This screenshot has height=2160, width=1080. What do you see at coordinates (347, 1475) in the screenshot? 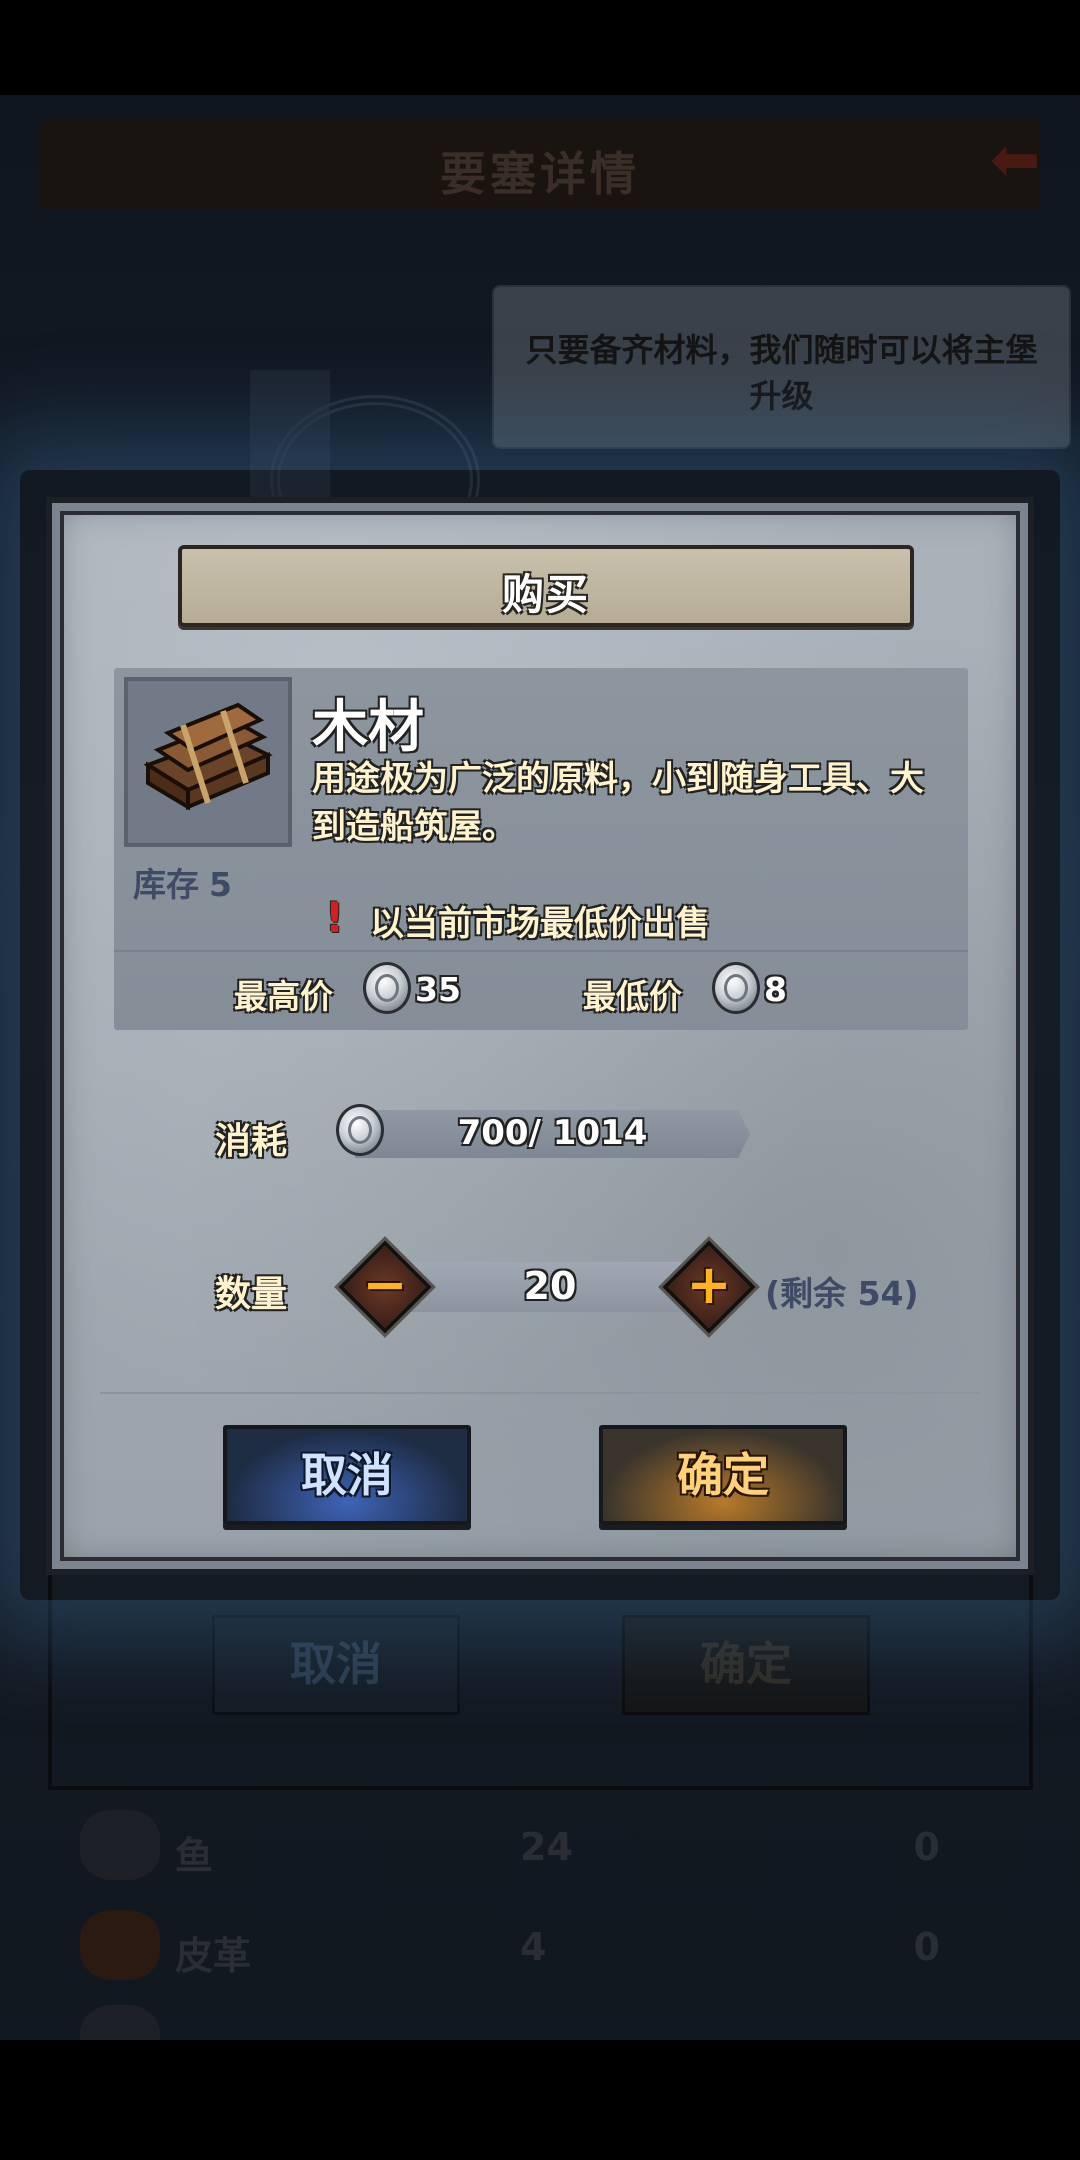
I see `cancel-button: 取消` at bounding box center [347, 1475].